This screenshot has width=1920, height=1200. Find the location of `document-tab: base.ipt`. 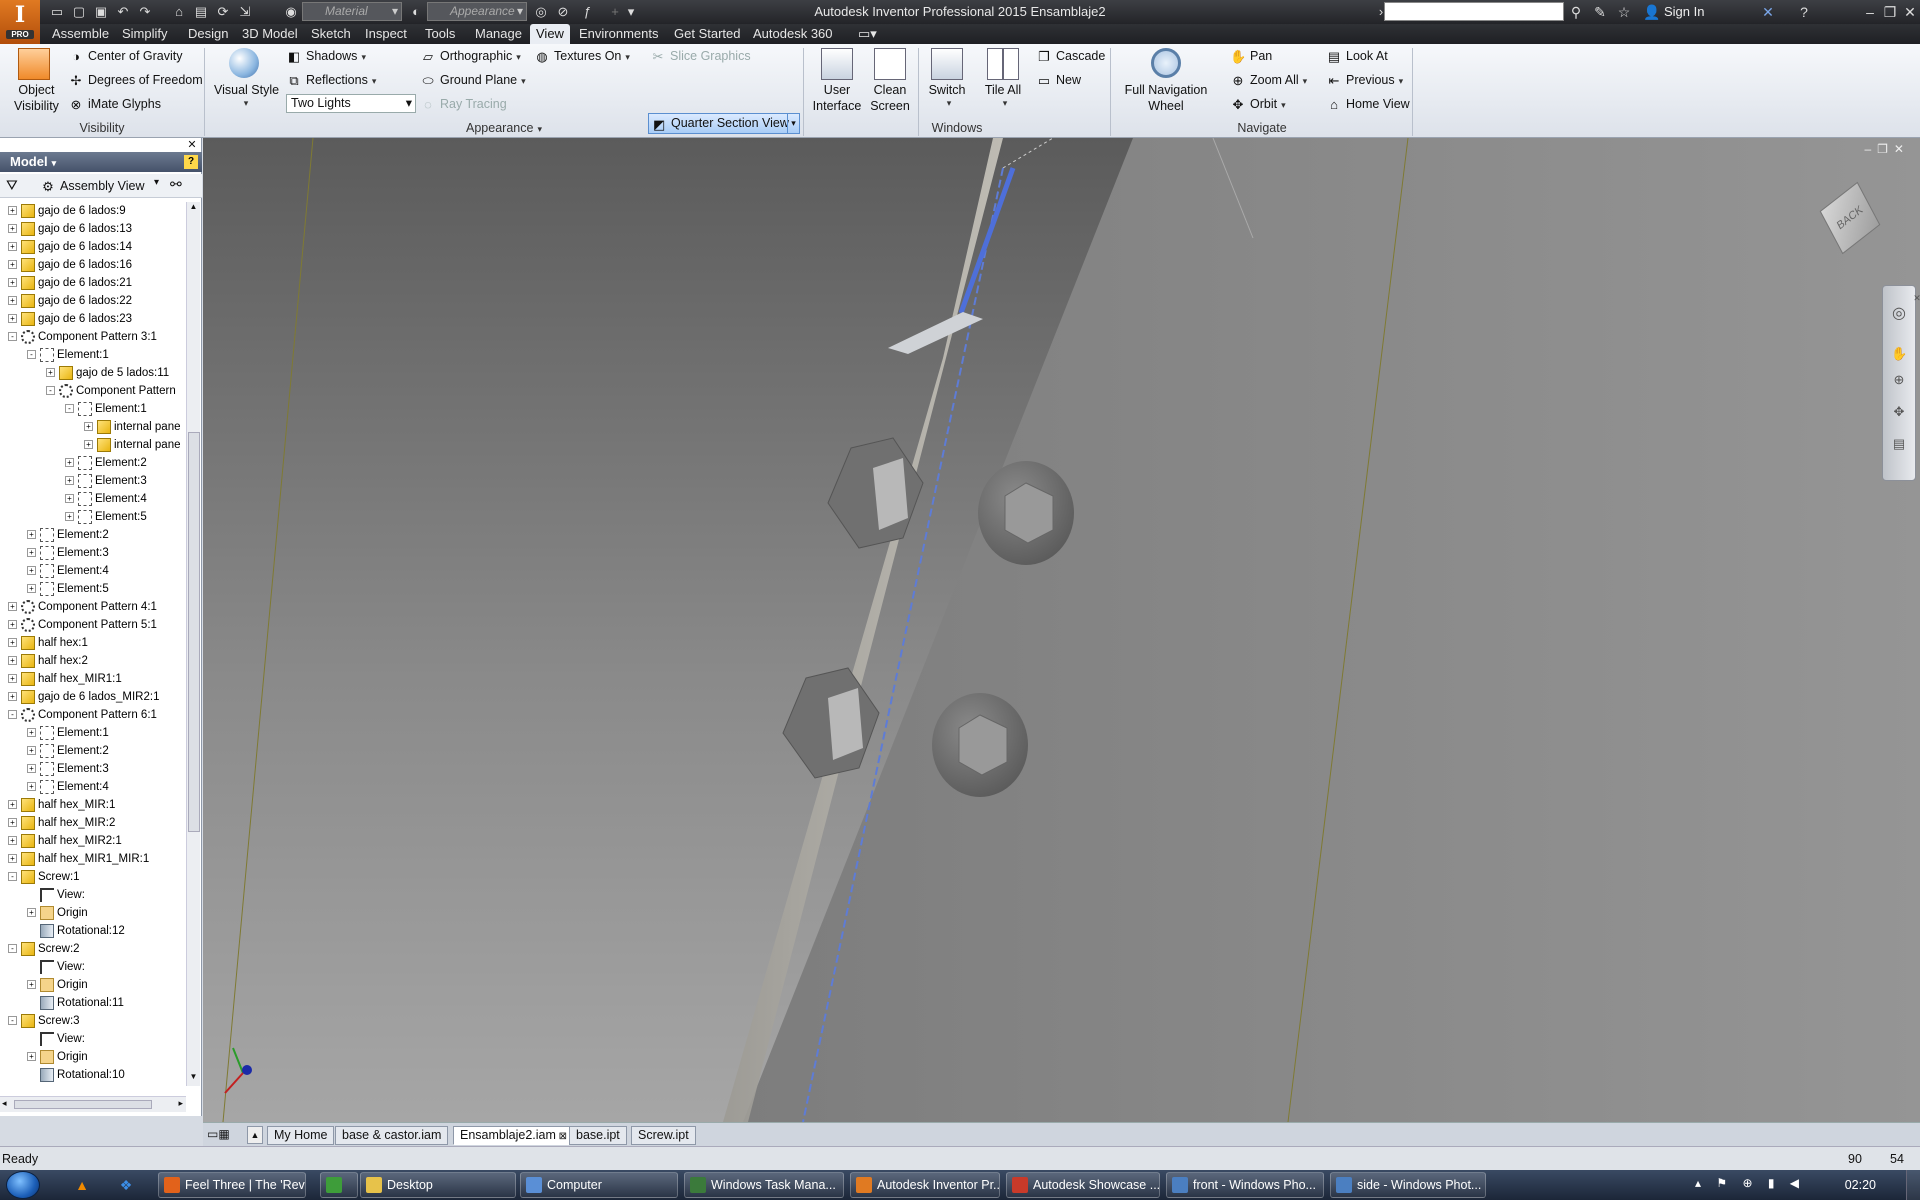

document-tab: base.ipt is located at coordinates (598, 1135).